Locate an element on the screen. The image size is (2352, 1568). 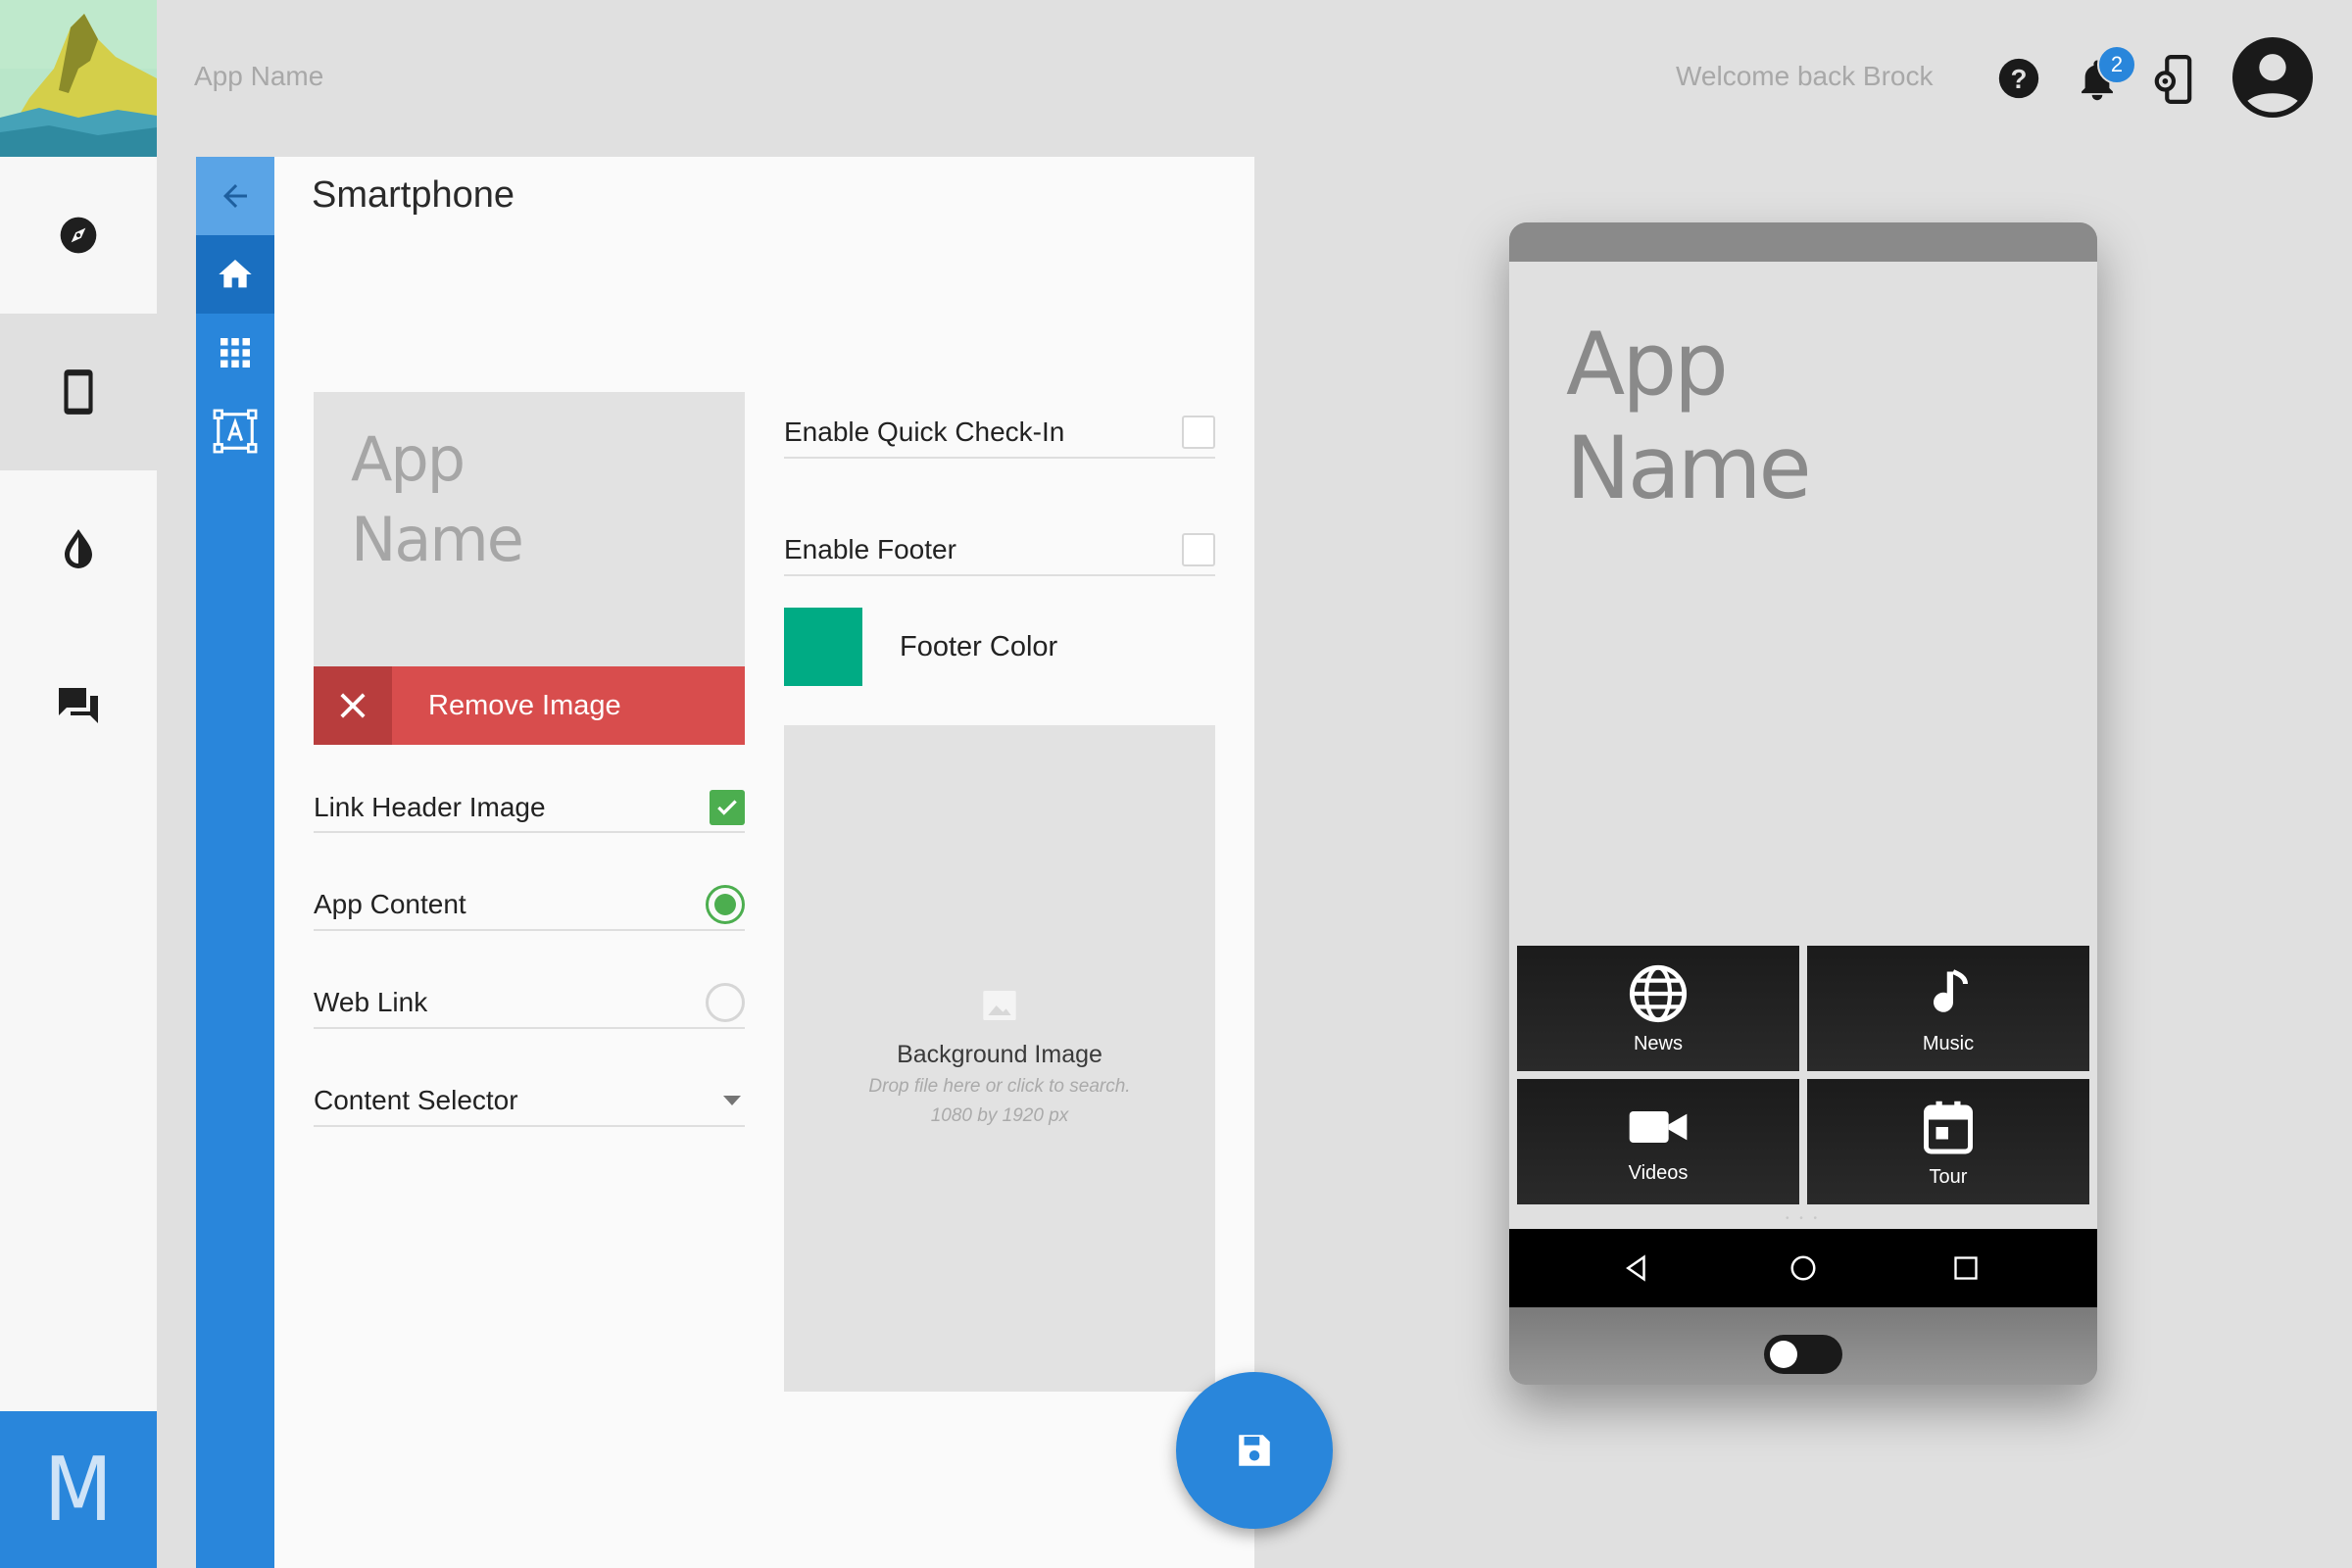
text-frame-icon is located at coordinates (235, 431).